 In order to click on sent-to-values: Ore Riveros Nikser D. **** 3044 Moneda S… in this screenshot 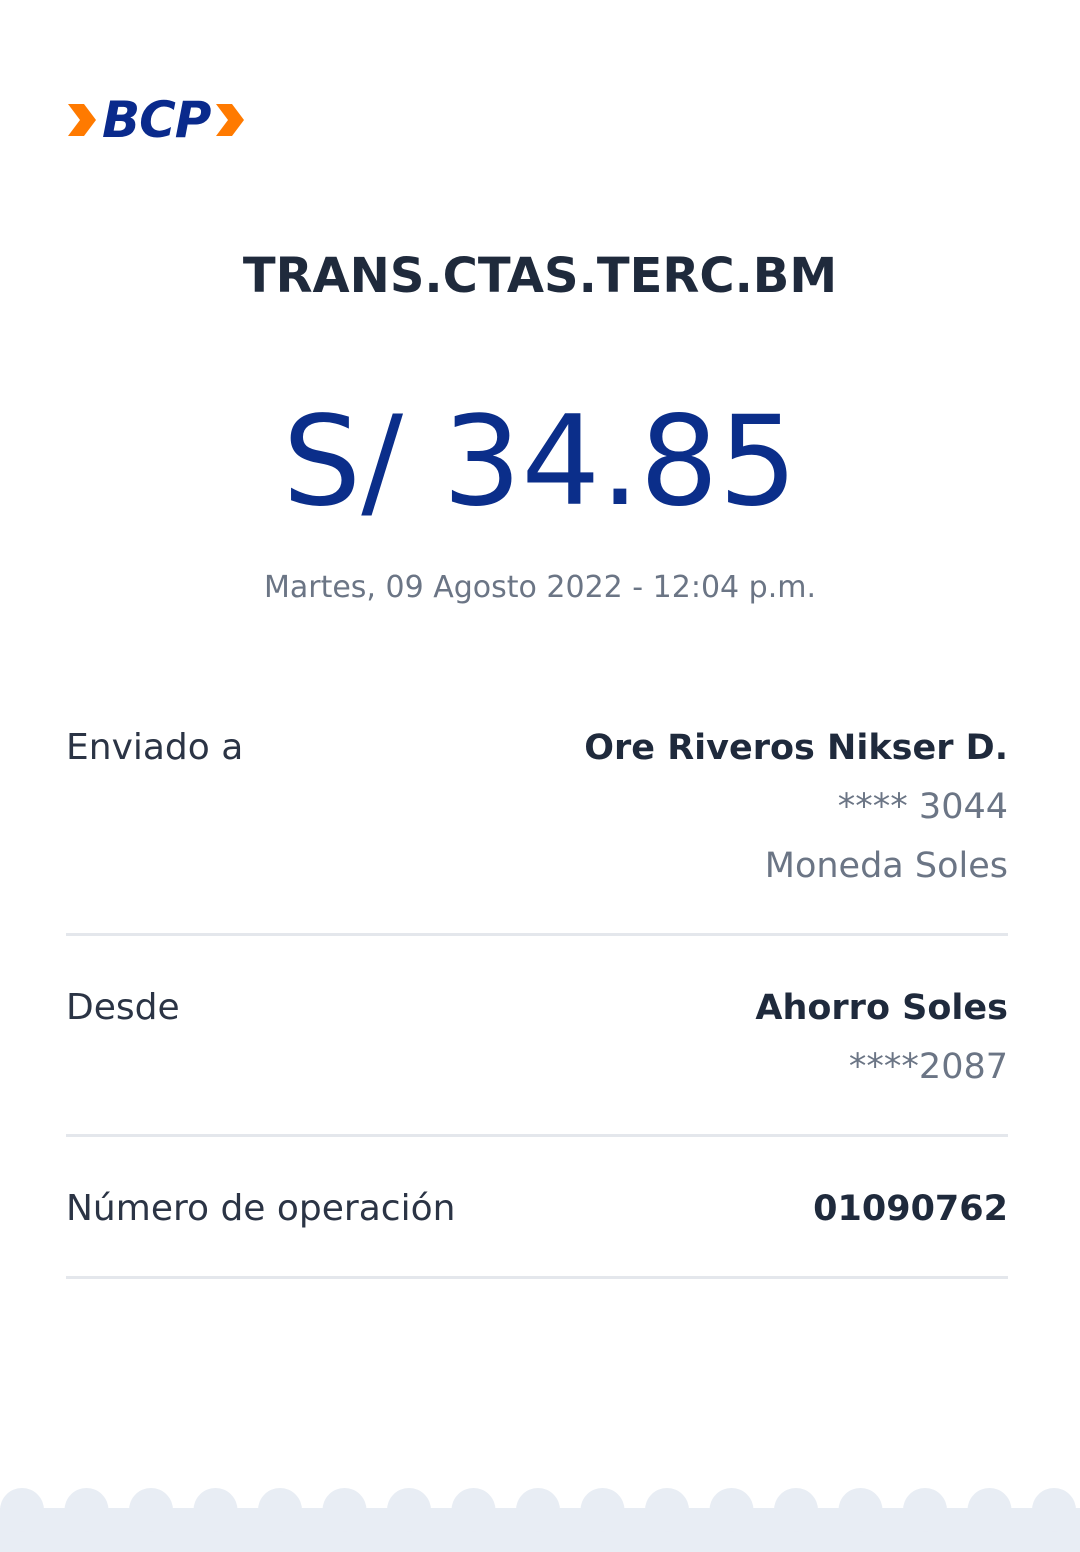, I will do `click(796, 807)`.